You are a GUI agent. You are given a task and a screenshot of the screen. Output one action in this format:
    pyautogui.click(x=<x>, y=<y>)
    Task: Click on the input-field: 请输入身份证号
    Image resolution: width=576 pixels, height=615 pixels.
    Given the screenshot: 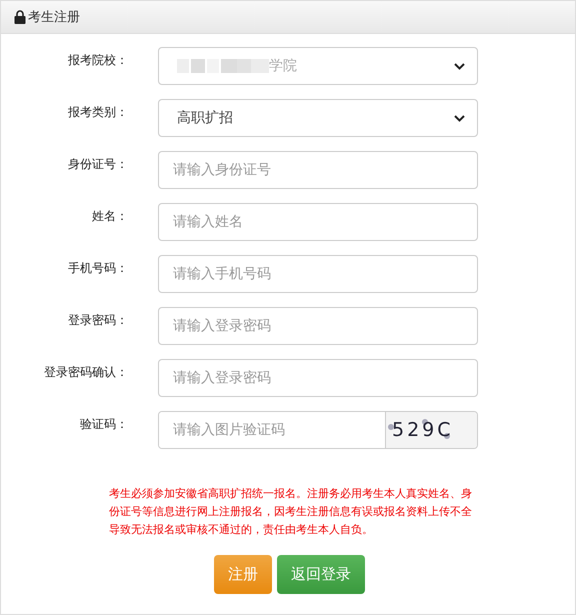 What is the action you would take?
    pyautogui.click(x=318, y=170)
    